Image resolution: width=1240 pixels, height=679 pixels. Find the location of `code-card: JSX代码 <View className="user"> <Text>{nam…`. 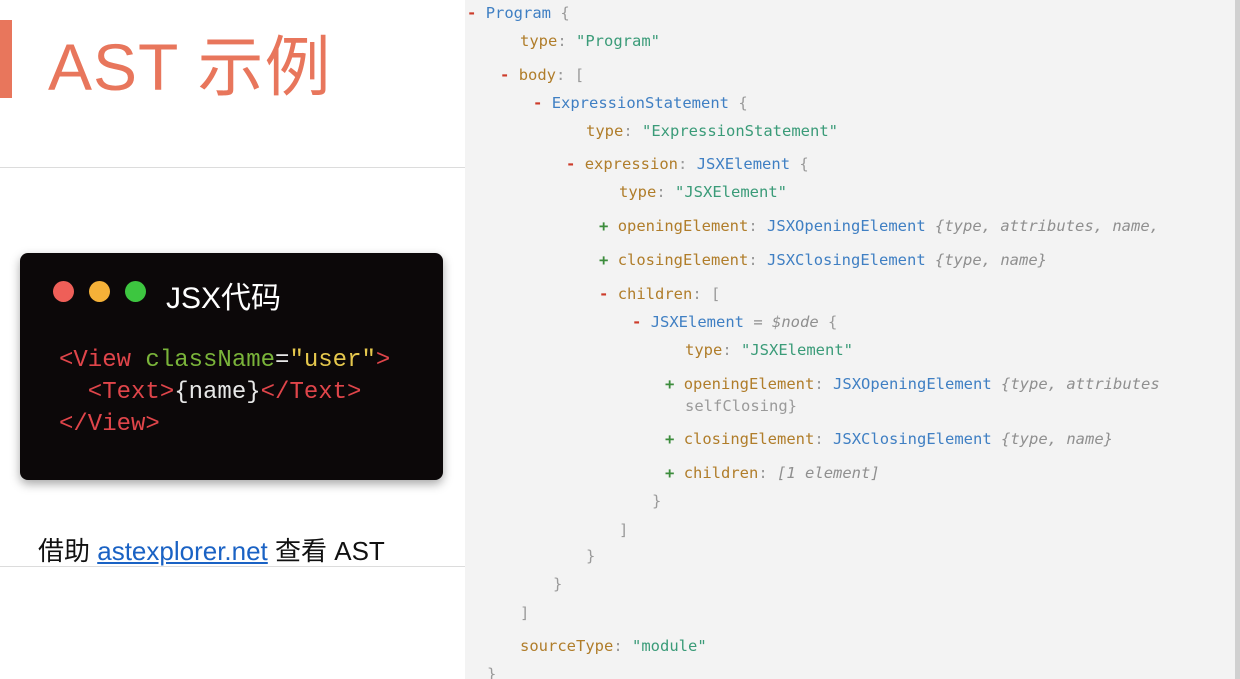

code-card: JSX代码 <View className="user"> <Text>{nam… is located at coordinates (231, 366).